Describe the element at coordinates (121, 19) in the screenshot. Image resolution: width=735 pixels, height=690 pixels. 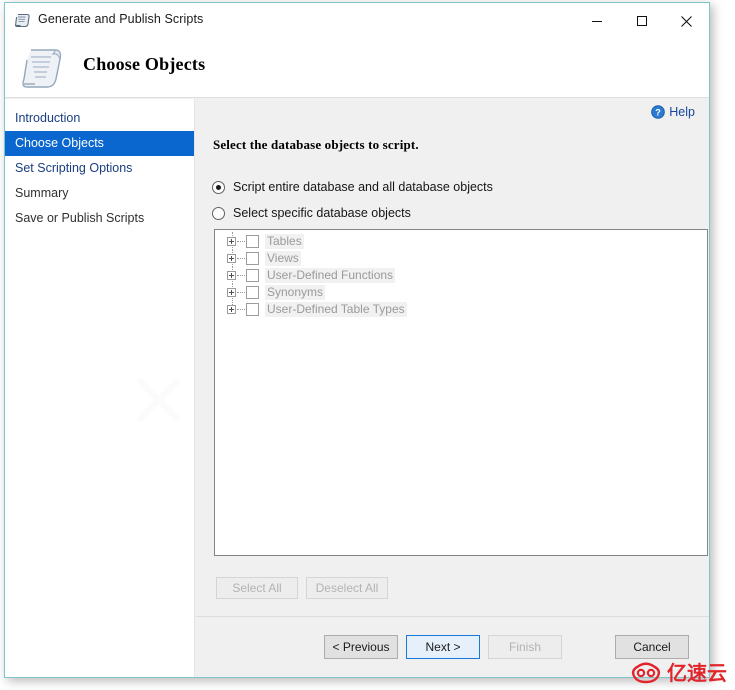
I see `window-title: Generate and Publish Scripts` at that location.